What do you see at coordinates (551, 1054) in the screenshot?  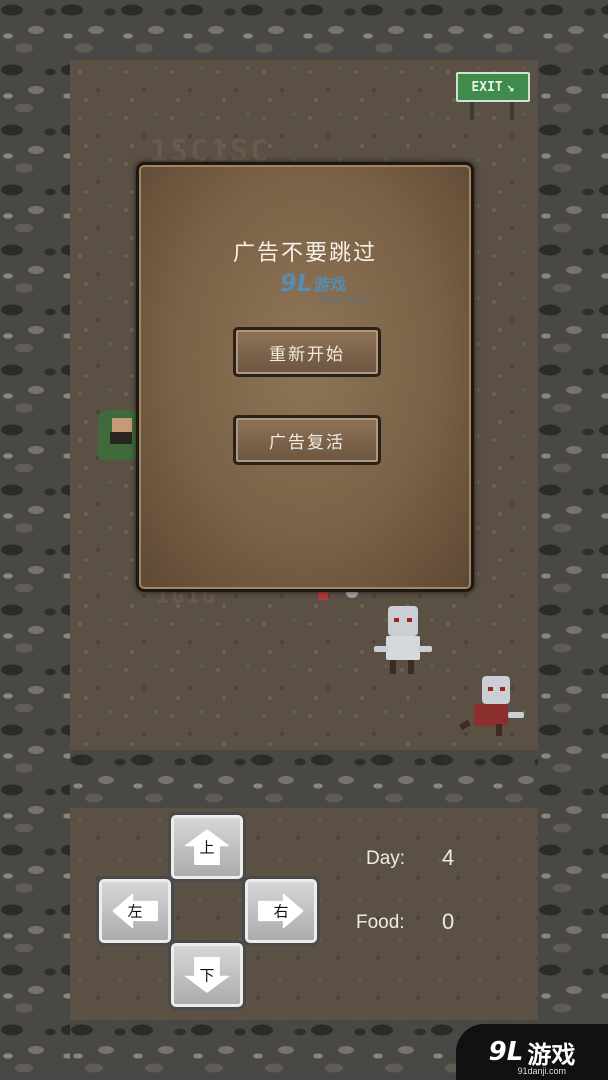 I see `logo-text: 游戏` at bounding box center [551, 1054].